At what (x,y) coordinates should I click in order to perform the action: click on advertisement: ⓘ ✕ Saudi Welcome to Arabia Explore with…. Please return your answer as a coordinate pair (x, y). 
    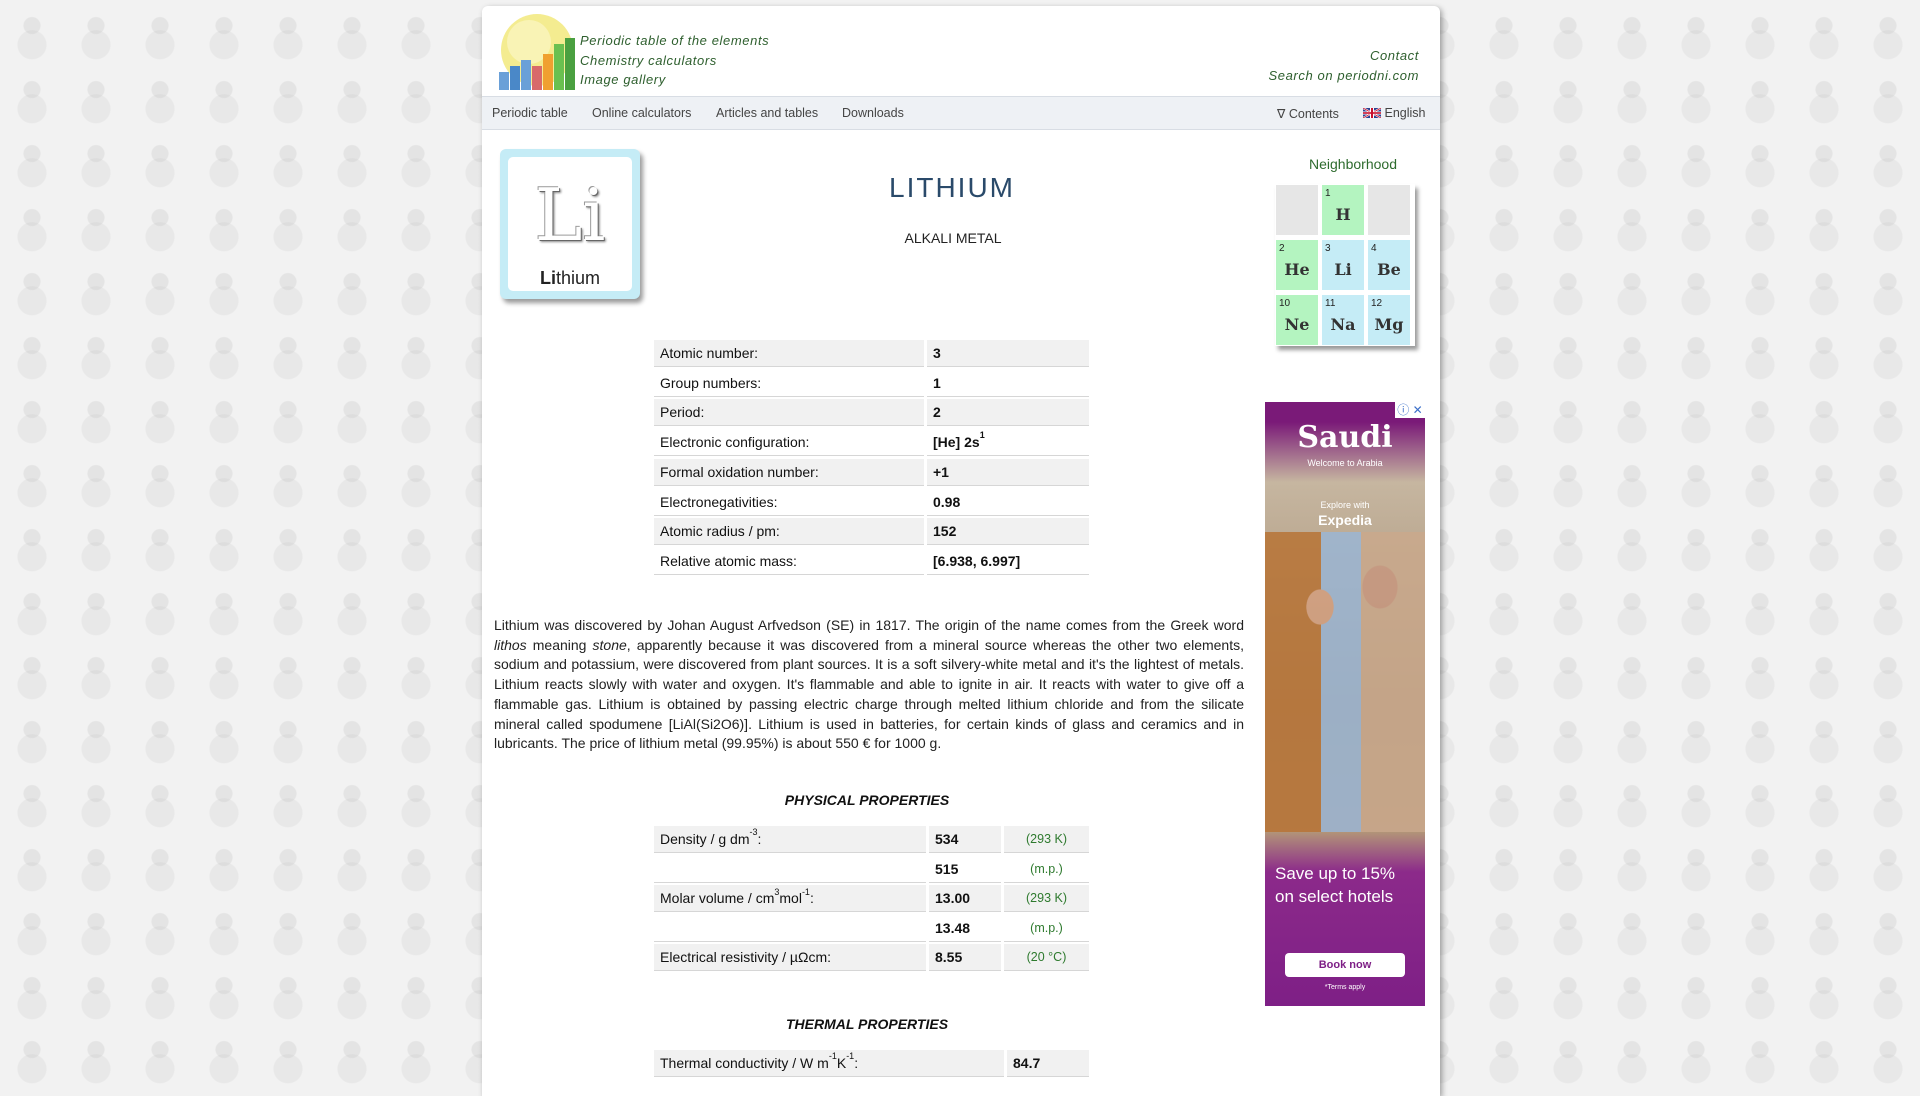
    Looking at the image, I should click on (1345, 704).